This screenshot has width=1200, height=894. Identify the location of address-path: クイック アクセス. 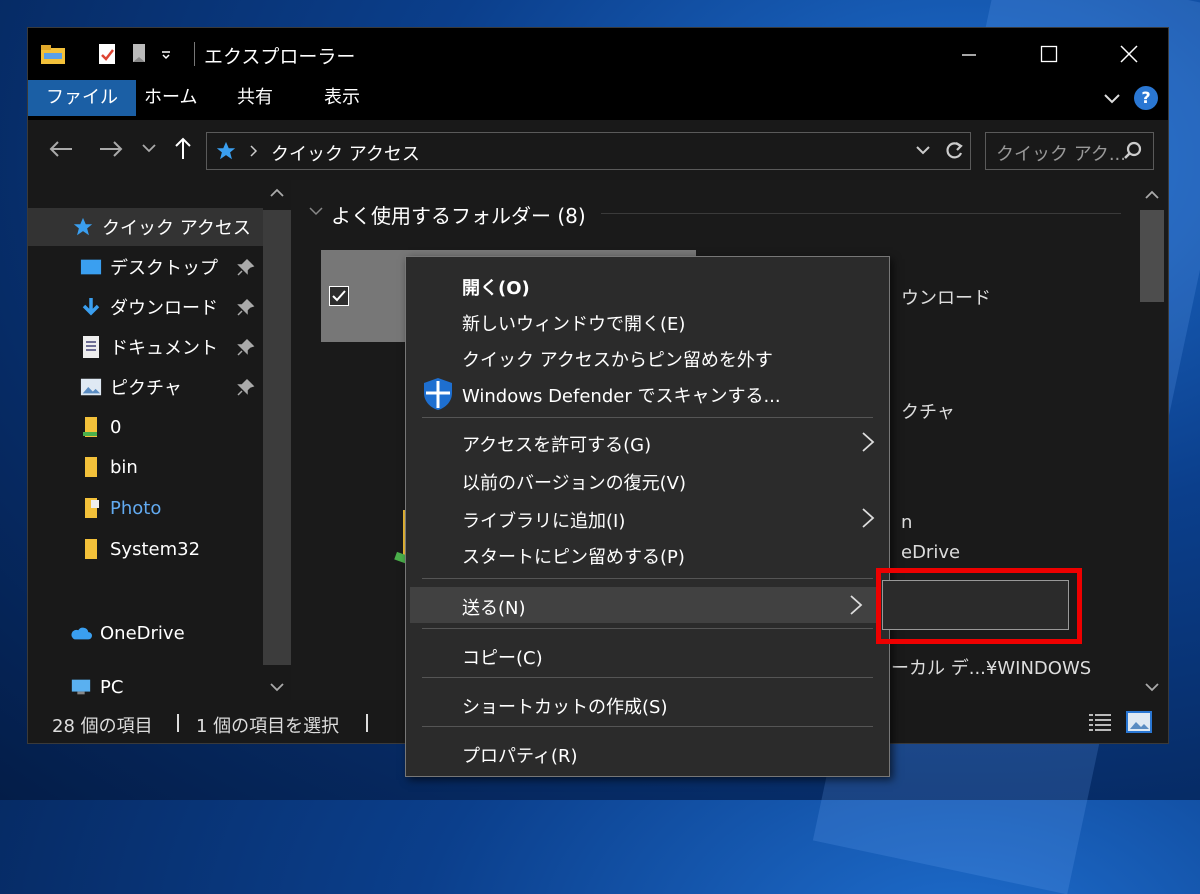
(345, 154).